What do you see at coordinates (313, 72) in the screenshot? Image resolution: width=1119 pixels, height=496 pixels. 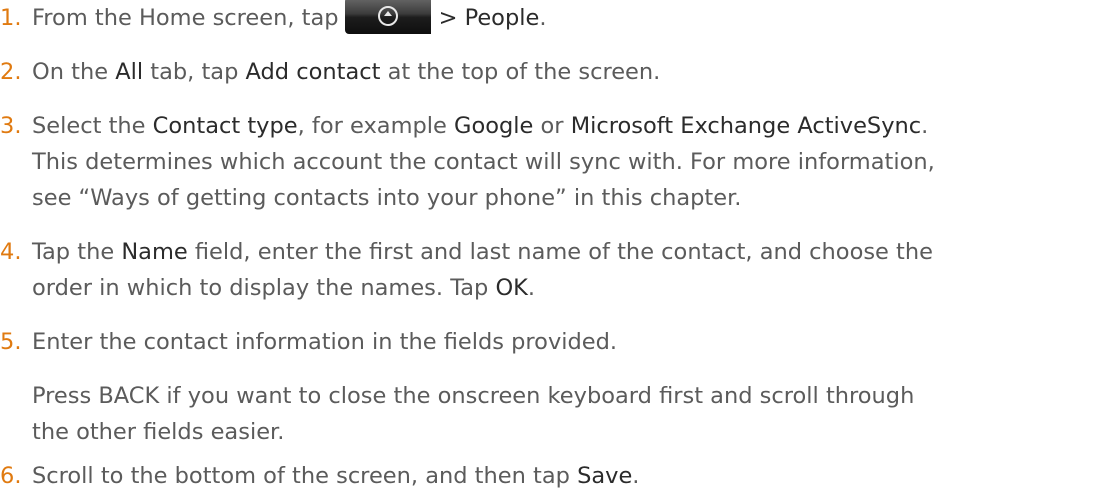 I see `step-keyword: Add contact` at bounding box center [313, 72].